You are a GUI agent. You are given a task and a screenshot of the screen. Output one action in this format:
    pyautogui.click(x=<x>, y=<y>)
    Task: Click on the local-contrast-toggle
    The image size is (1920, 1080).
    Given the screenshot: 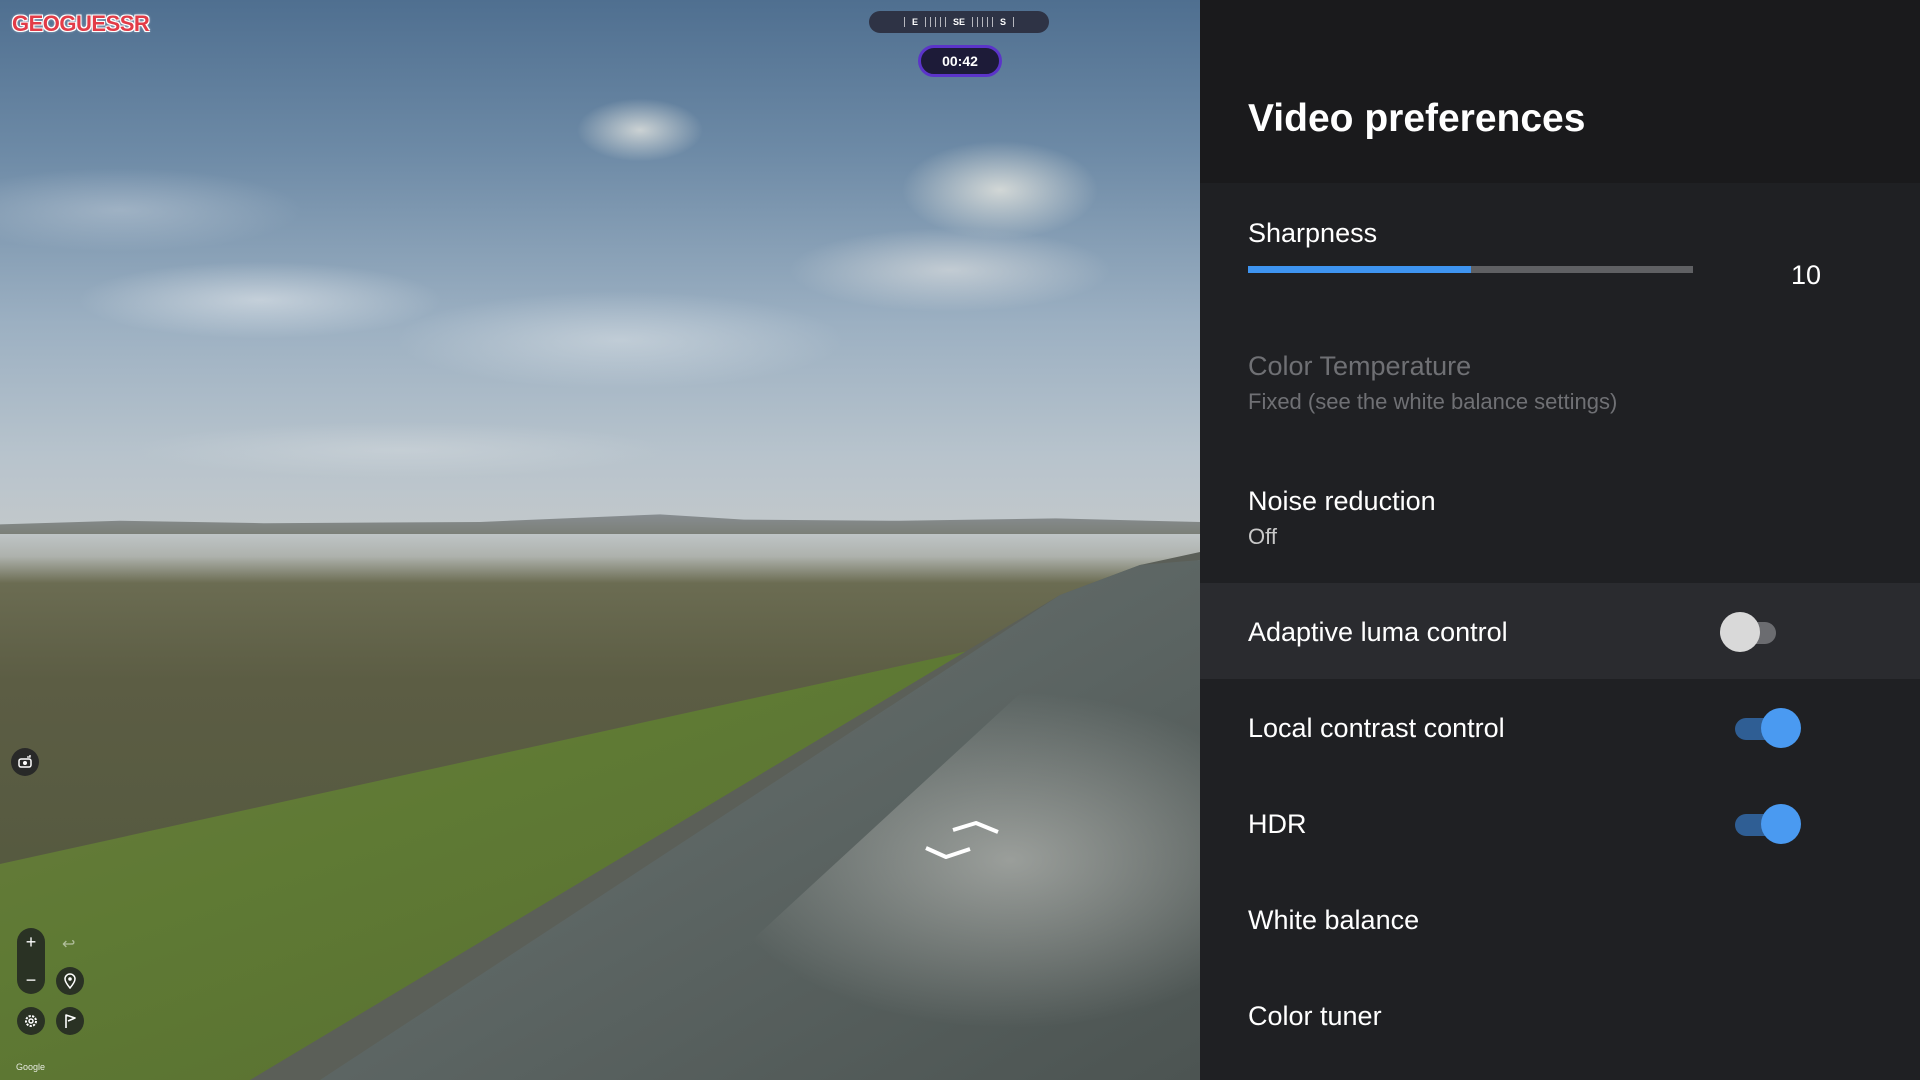 What is the action you would take?
    pyautogui.click(x=1768, y=728)
    